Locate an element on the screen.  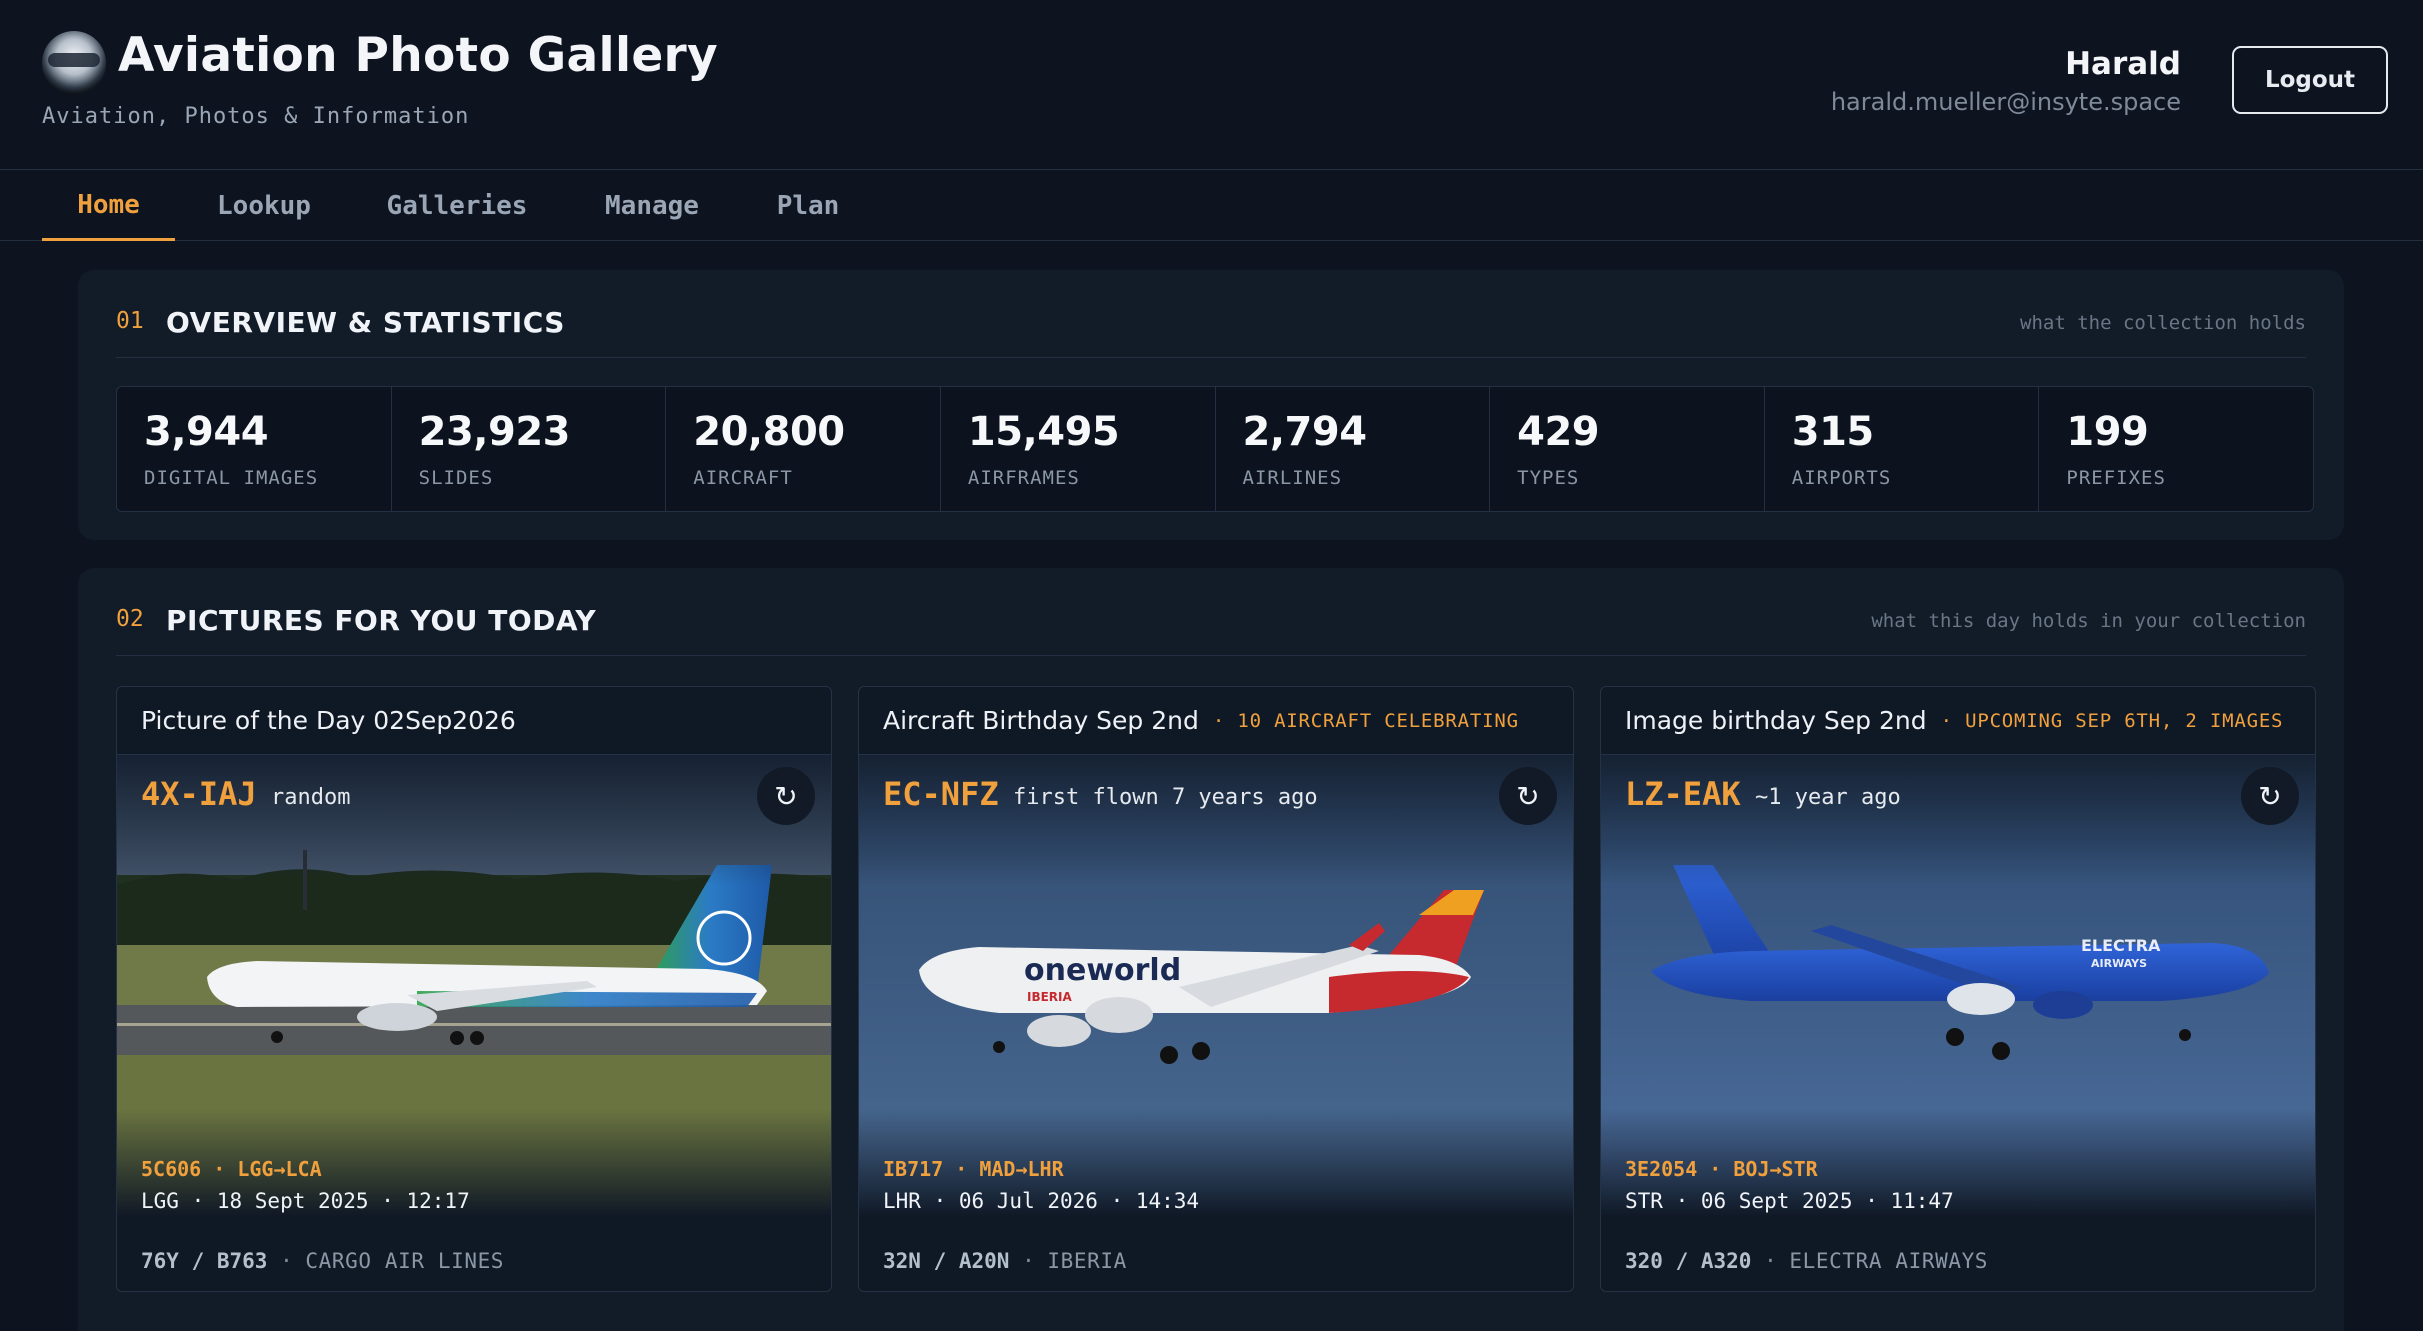
card-title: Image birthday Sep 2nd is located at coordinates (1776, 720).